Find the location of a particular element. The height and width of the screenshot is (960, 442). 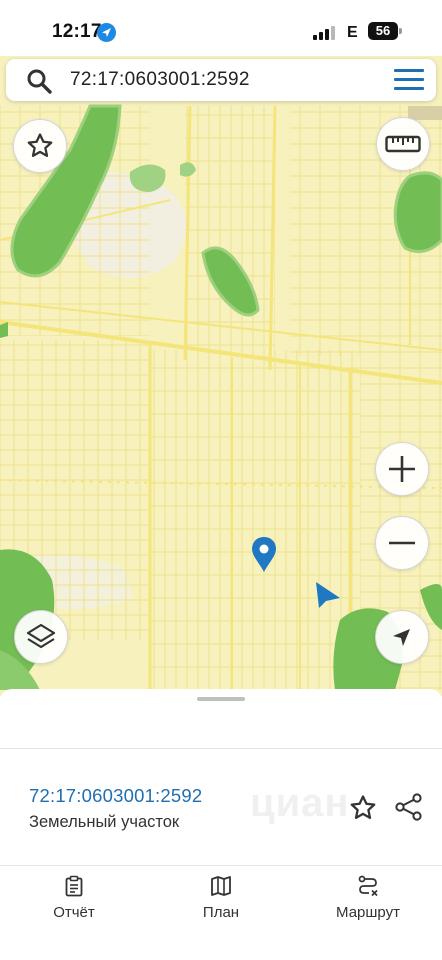

search-bar is located at coordinates (221, 80).